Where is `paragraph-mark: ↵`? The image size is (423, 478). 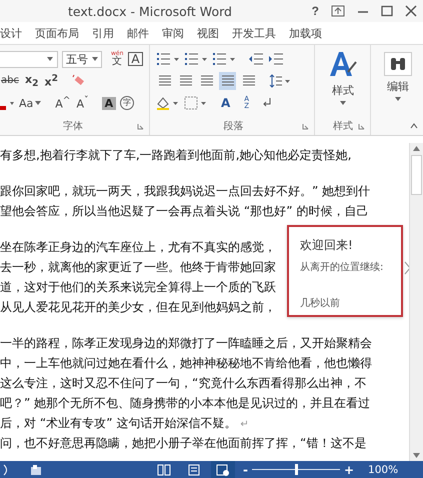 paragraph-mark: ↵ is located at coordinates (244, 424).